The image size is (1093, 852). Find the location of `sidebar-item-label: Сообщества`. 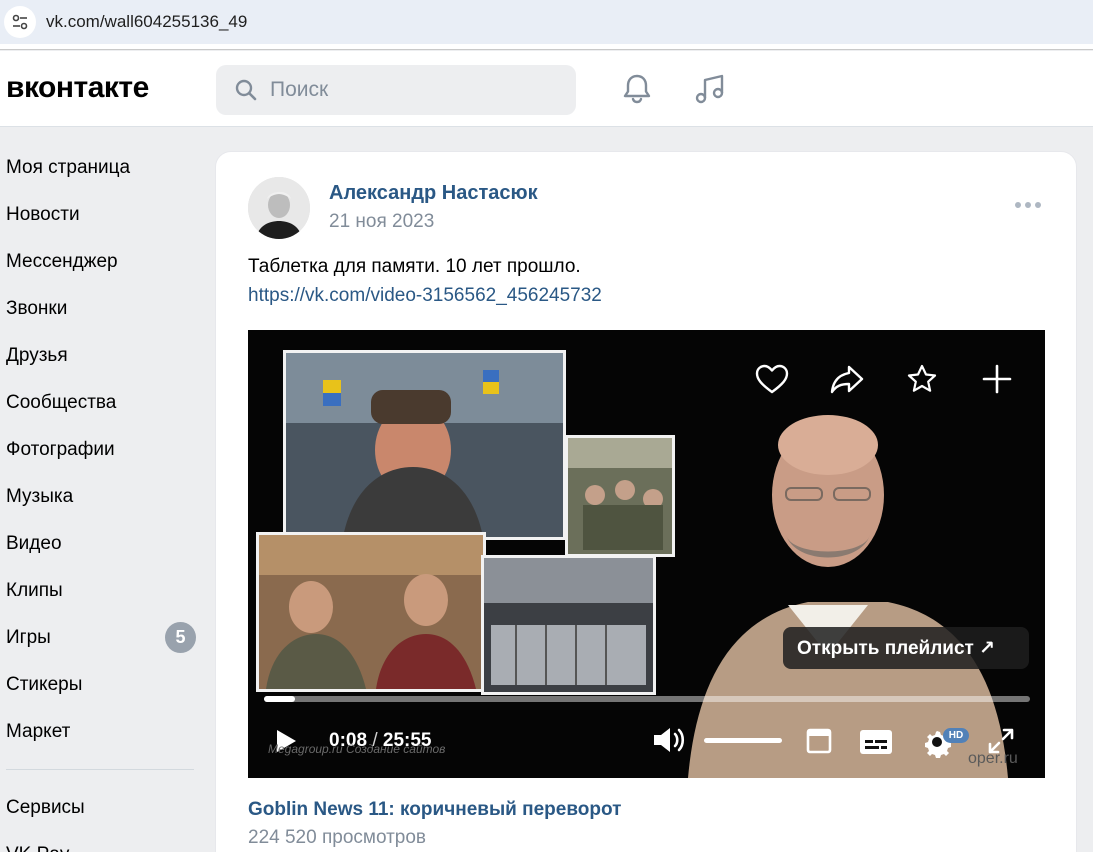

sidebar-item-label: Сообщества is located at coordinates (61, 402).